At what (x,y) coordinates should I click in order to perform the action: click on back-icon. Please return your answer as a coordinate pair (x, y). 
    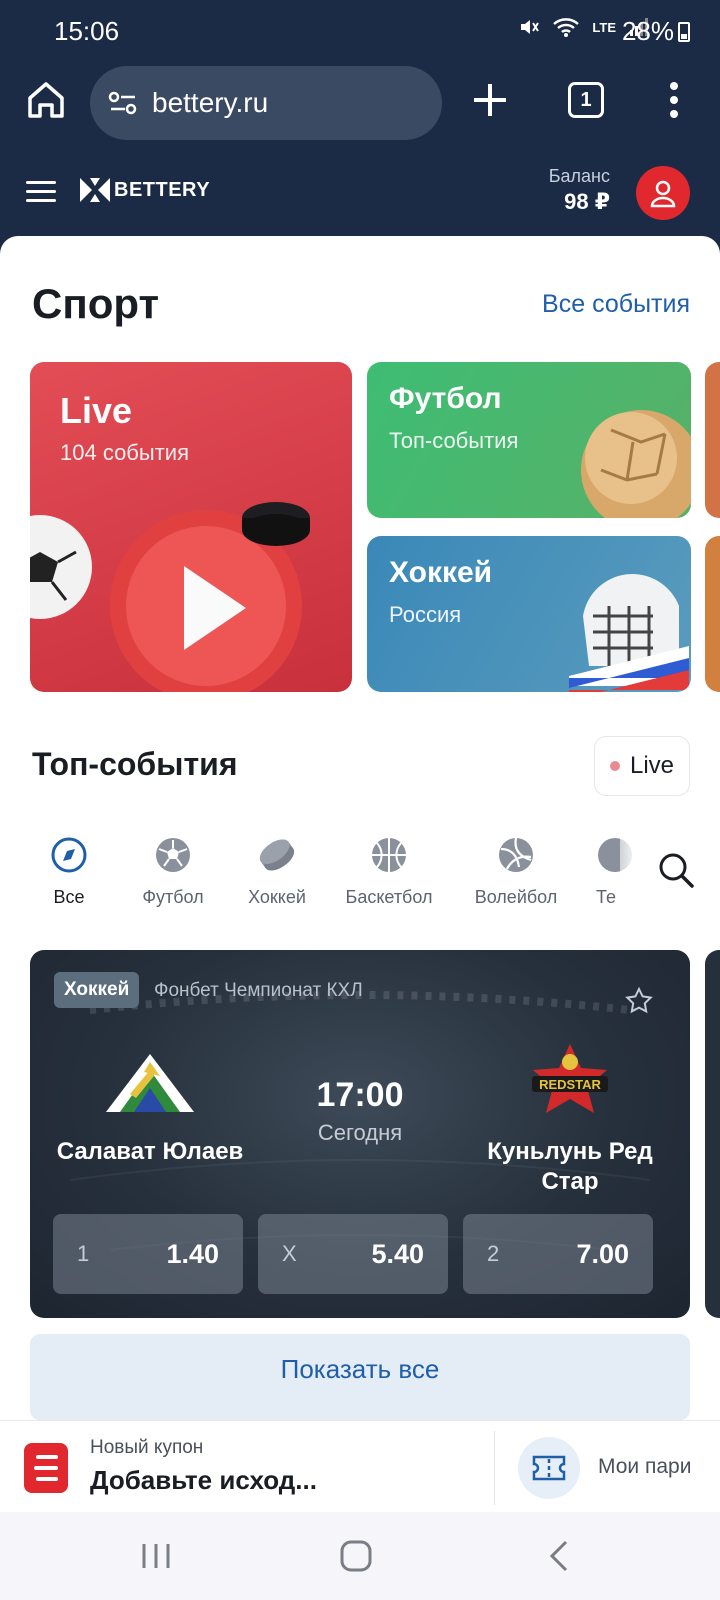
    Looking at the image, I should click on (560, 1556).